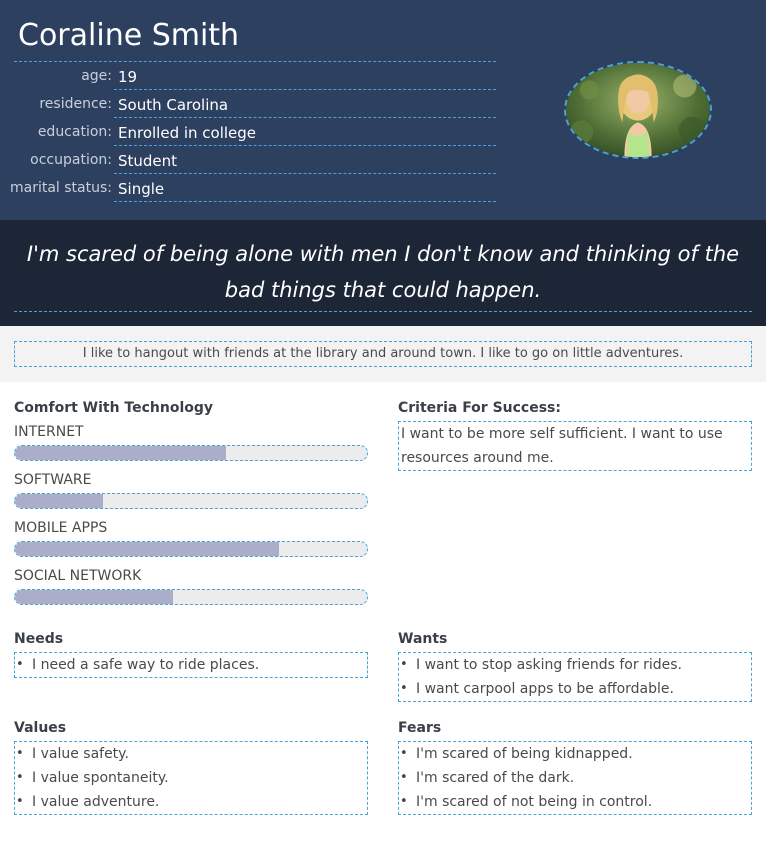  What do you see at coordinates (305, 160) in the screenshot?
I see `info-value-occupation: Student` at bounding box center [305, 160].